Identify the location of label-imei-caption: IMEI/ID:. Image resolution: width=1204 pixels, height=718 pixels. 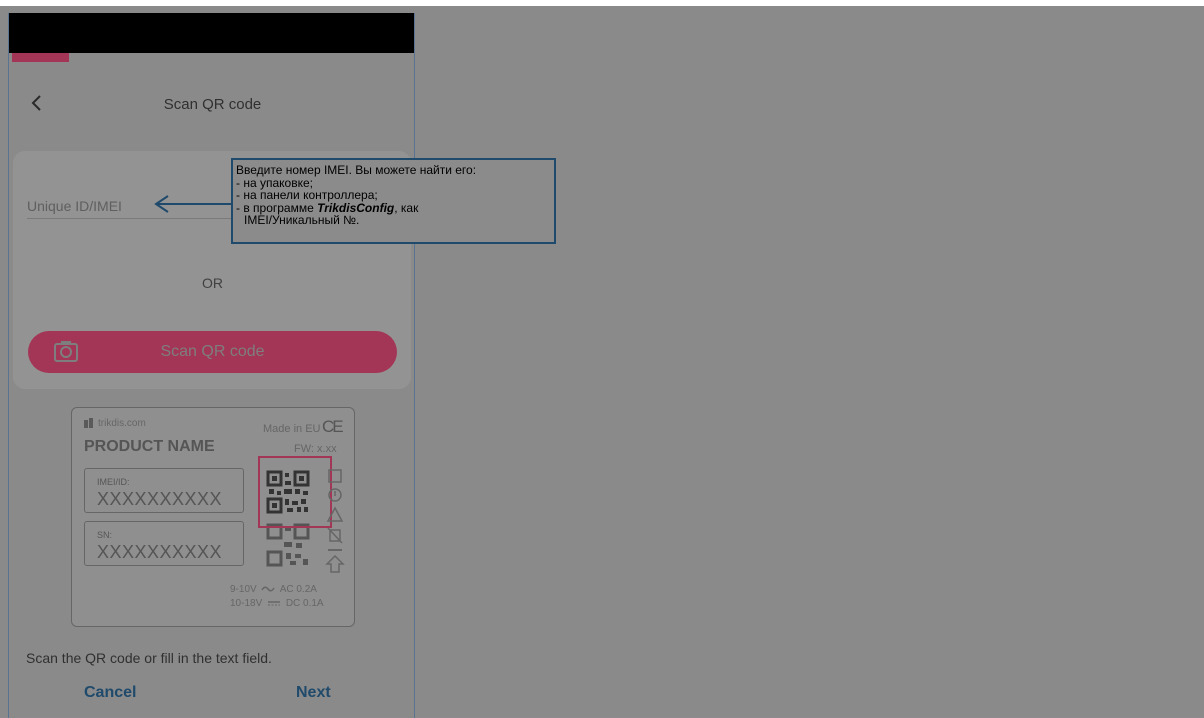
(113, 482).